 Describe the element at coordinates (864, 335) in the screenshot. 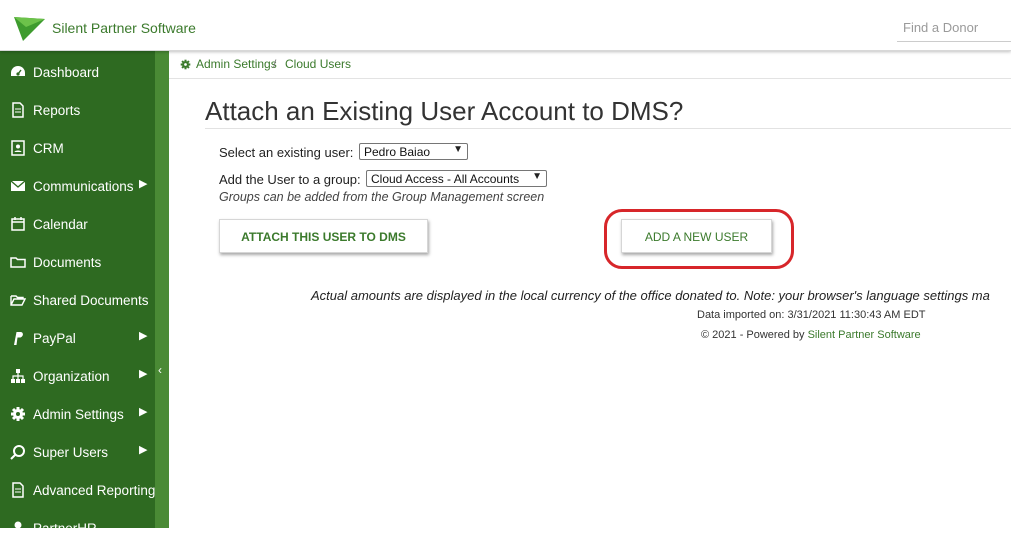

I see `powered-by-link: Silent Partner Software` at that location.